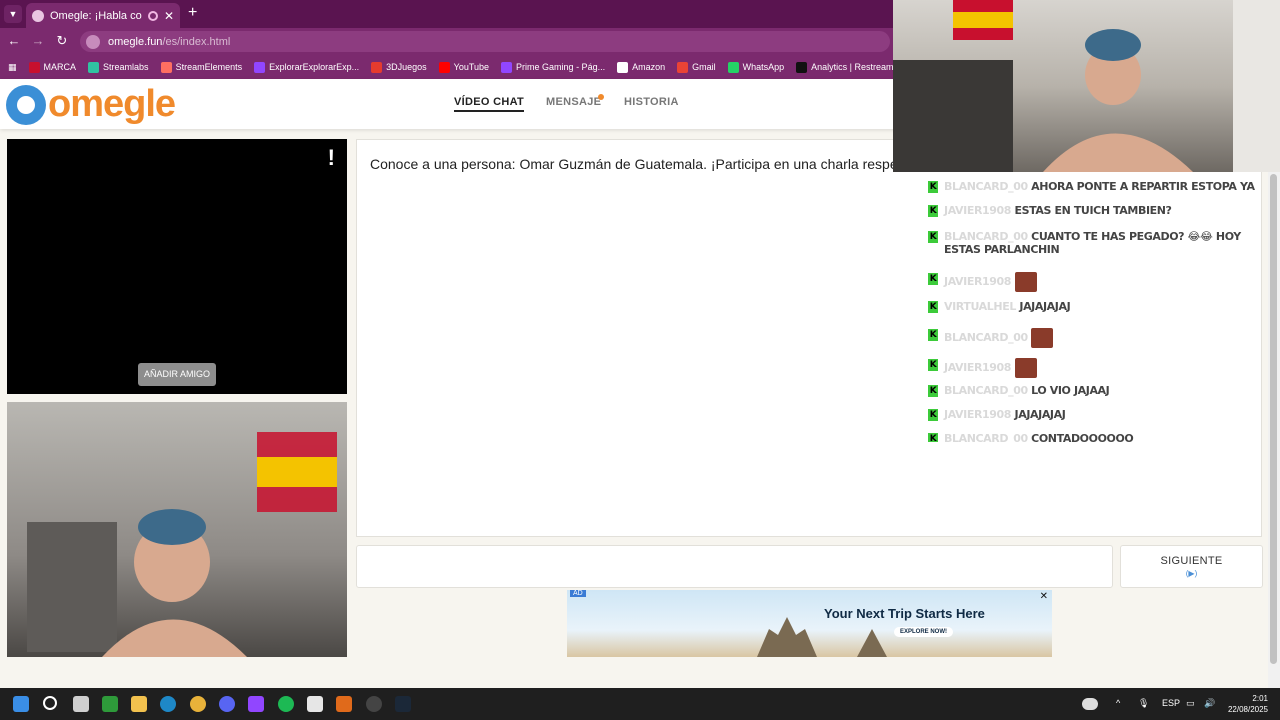 The width and height of the screenshot is (1280, 720). I want to click on bookmark-label: Gmail, so click(704, 67).